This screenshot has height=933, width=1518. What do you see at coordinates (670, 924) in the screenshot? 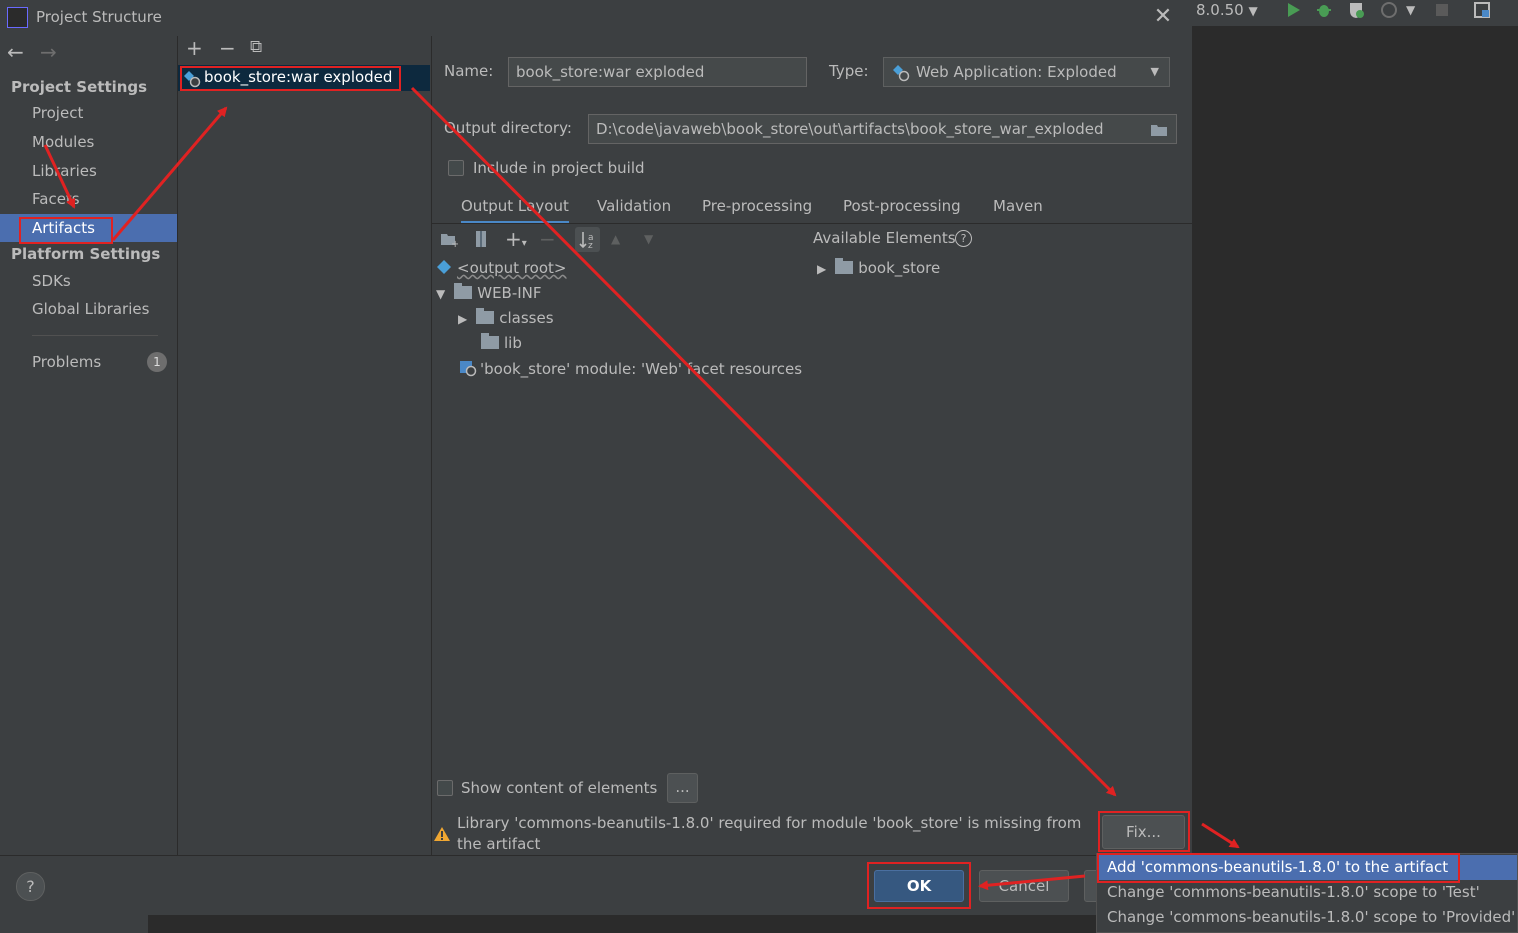
I see `ide-status-area` at bounding box center [670, 924].